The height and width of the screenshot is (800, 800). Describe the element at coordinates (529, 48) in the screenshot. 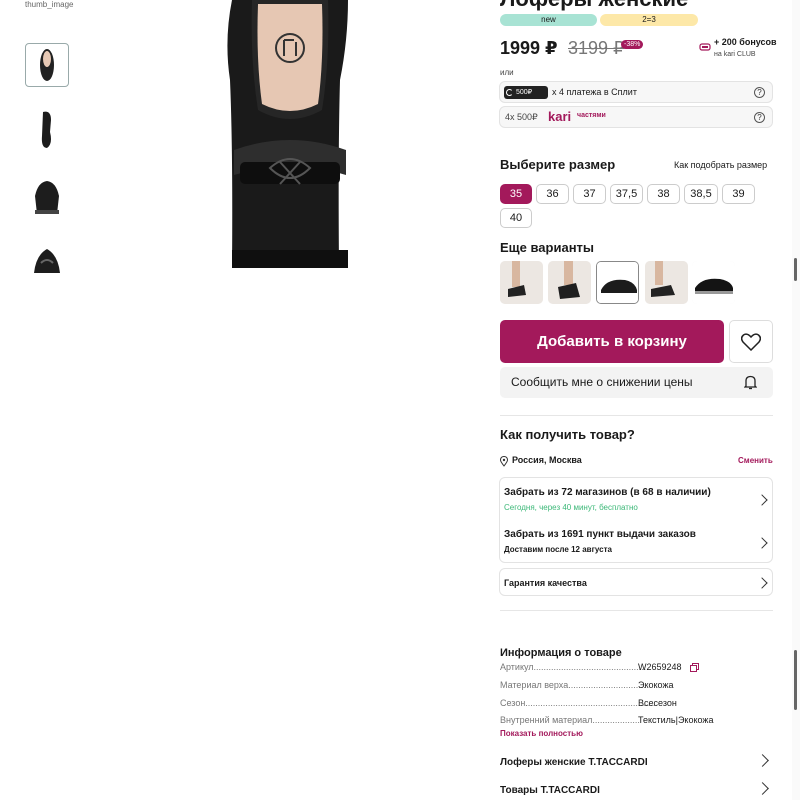

I see `current-price: 1999 ₽` at that location.